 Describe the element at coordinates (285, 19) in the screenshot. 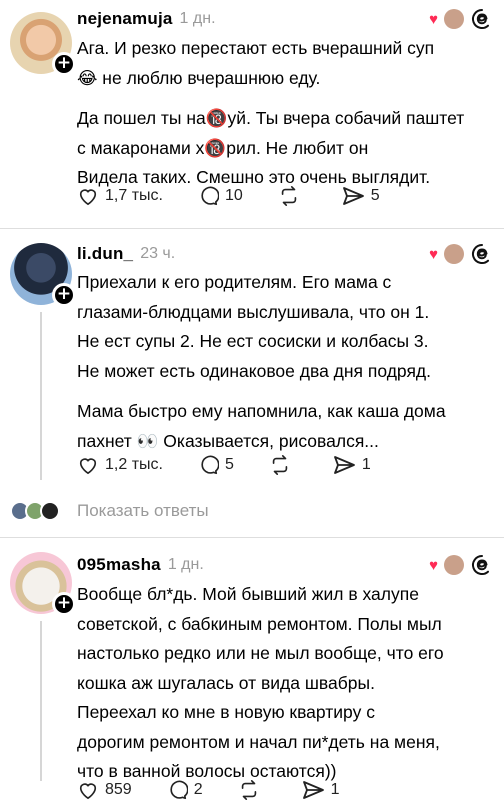

I see `post-header: nejenamuja 1 дн. ♥` at that location.